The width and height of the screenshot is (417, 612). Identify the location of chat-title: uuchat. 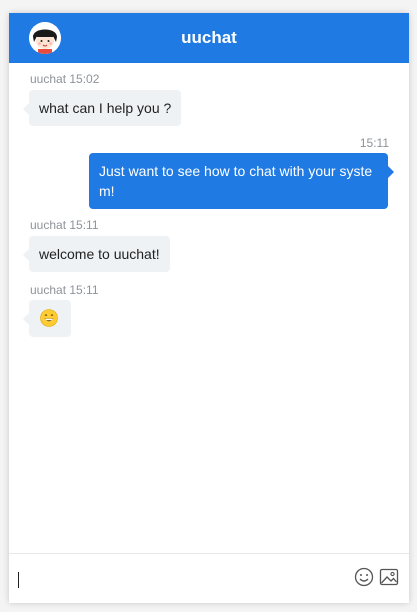
(209, 37).